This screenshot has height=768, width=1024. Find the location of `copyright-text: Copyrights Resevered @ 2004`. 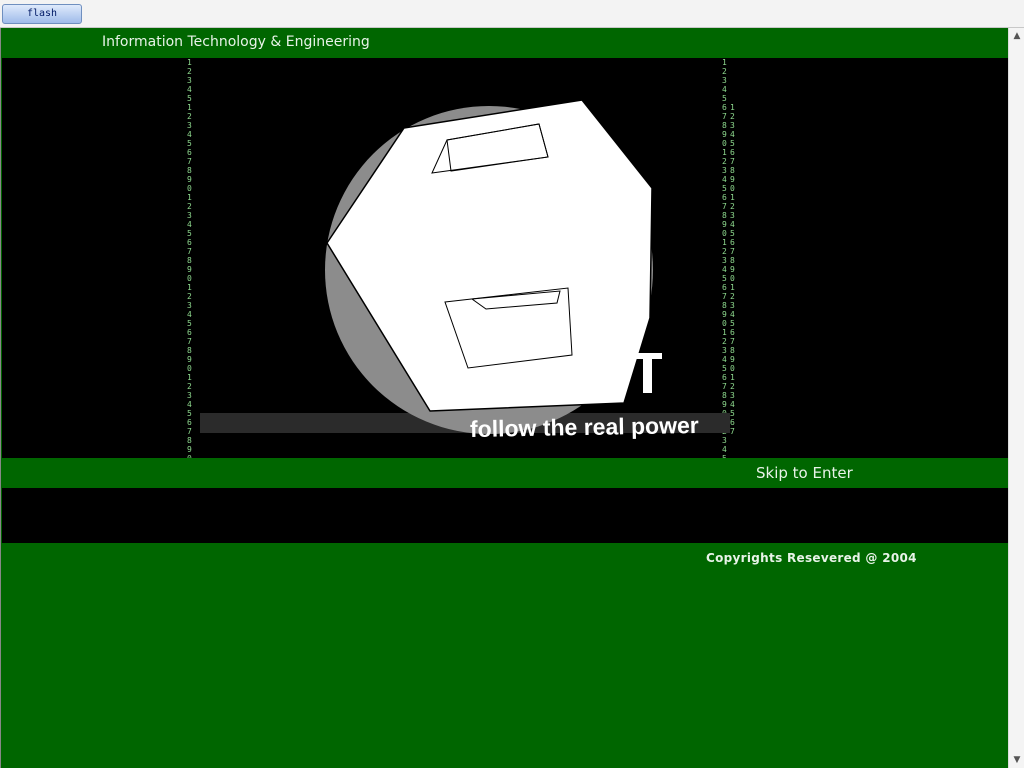

copyright-text: Copyrights Resevered @ 2004 is located at coordinates (811, 558).